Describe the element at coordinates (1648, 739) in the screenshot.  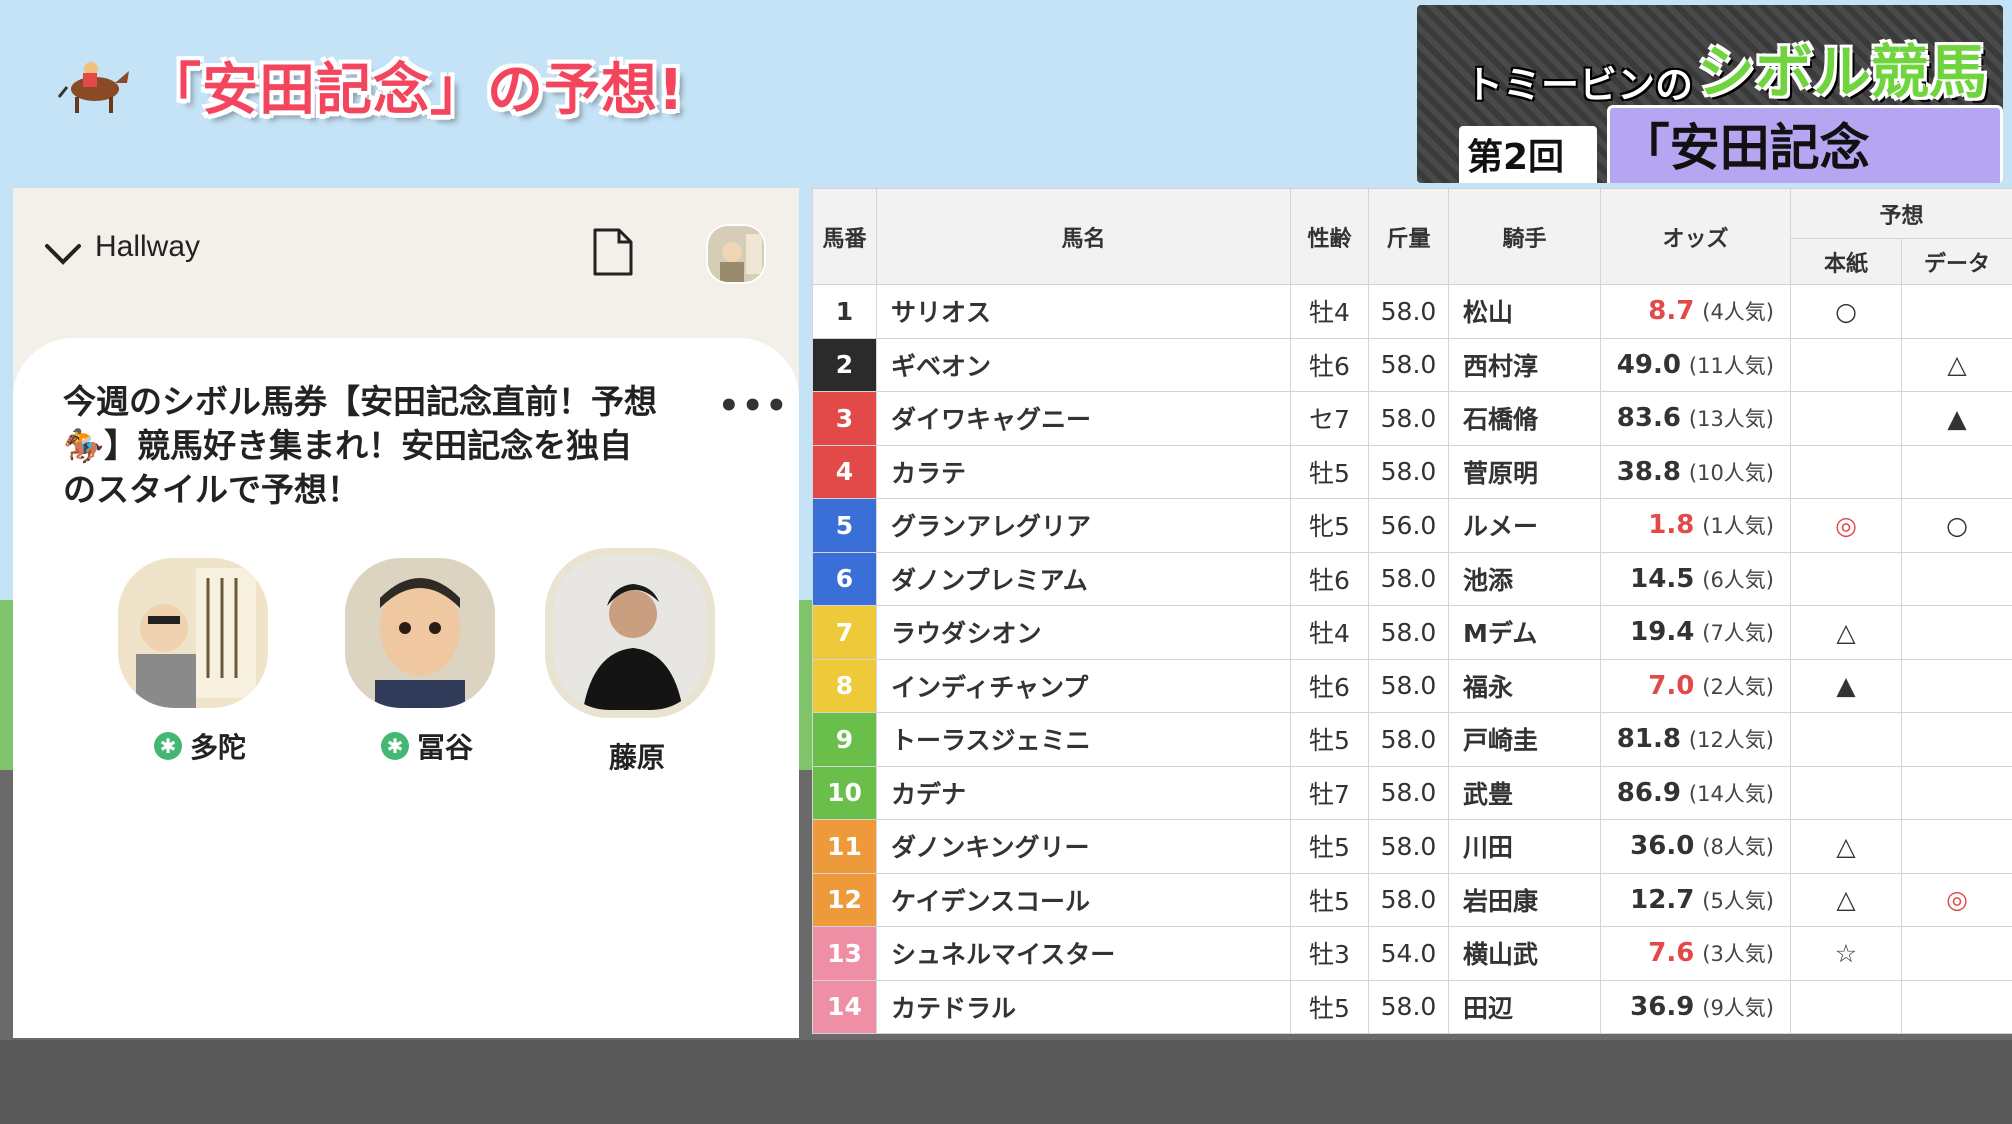
I see `odds-value: 81.8` at that location.